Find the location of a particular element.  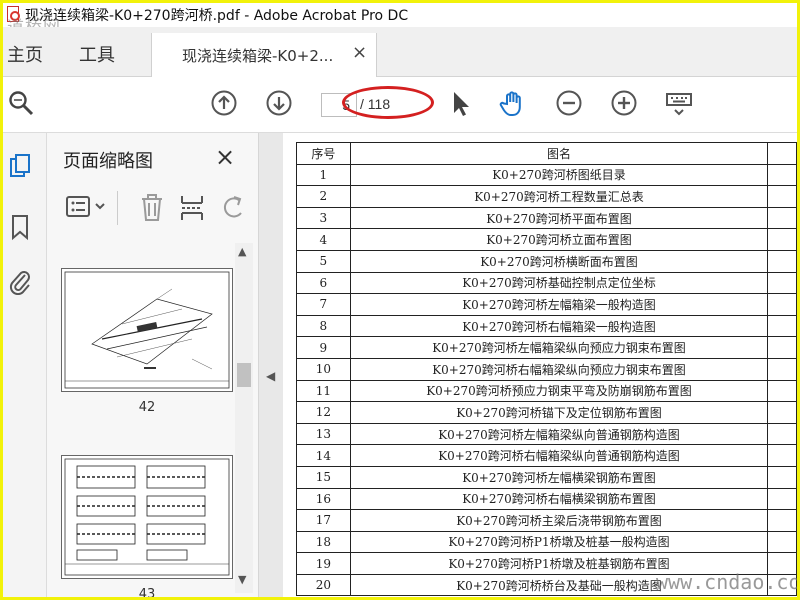

drawing-name-cell: K0+270跨河桥左幅横梁钢筋布置图 is located at coordinates (559, 477).